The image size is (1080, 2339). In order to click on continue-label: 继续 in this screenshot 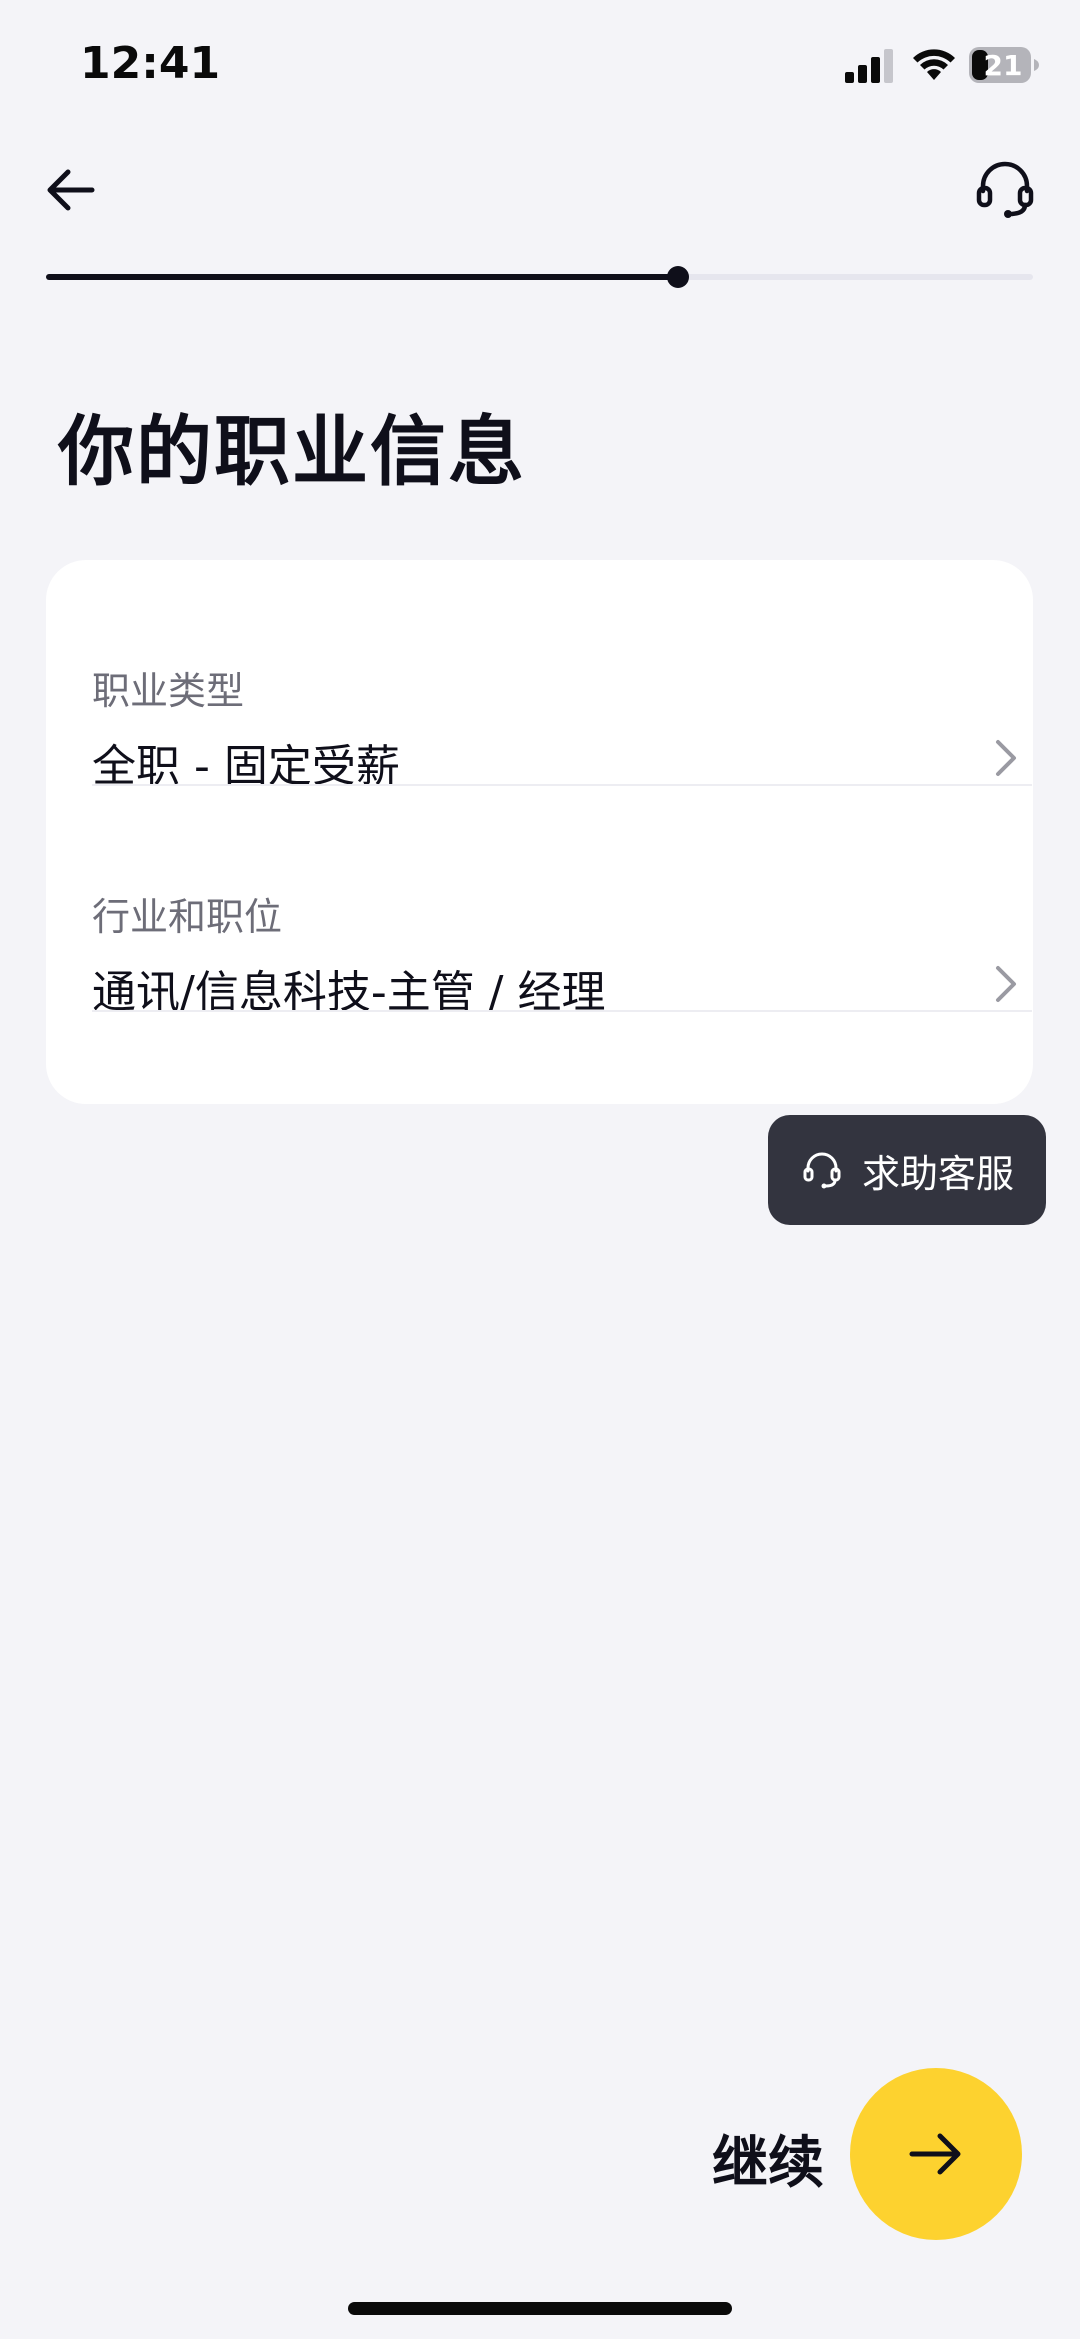, I will do `click(768, 2158)`.